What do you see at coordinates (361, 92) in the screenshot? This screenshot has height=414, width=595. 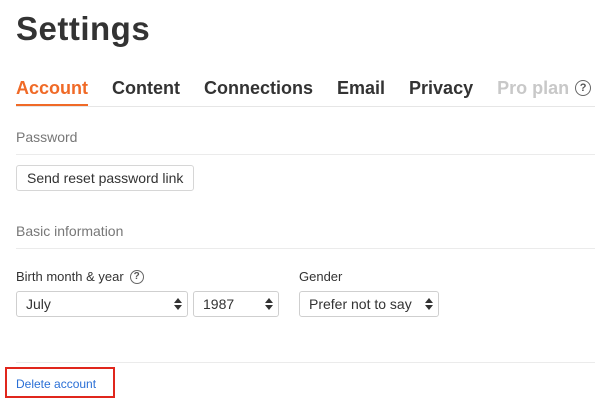 I see `tab-email: Email` at bounding box center [361, 92].